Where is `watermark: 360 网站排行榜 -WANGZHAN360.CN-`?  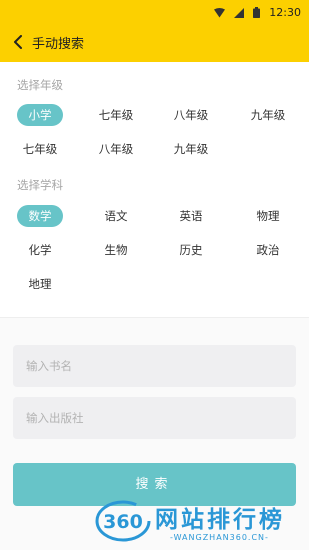 watermark: 360 网站排行榜 -WANGZHAN360.CN- is located at coordinates (202, 524).